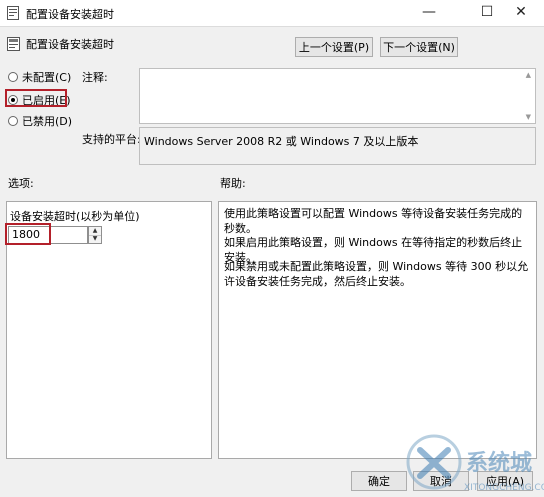 The image size is (544, 497). I want to click on radio-not-configured: 未配置(C), so click(39, 77).